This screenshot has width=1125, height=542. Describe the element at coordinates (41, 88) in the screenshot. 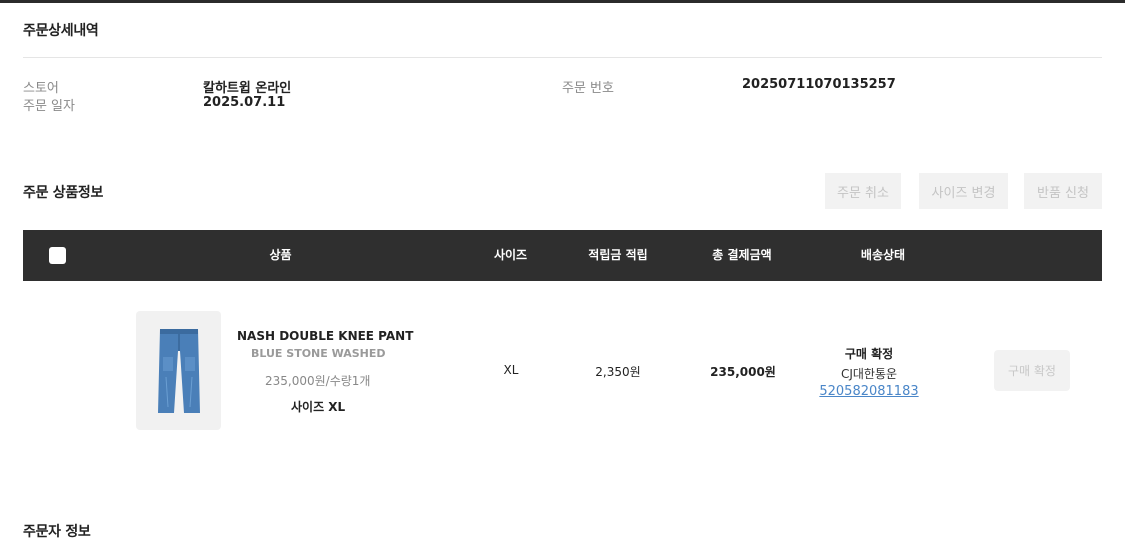

I see `store-label: 스토어` at that location.